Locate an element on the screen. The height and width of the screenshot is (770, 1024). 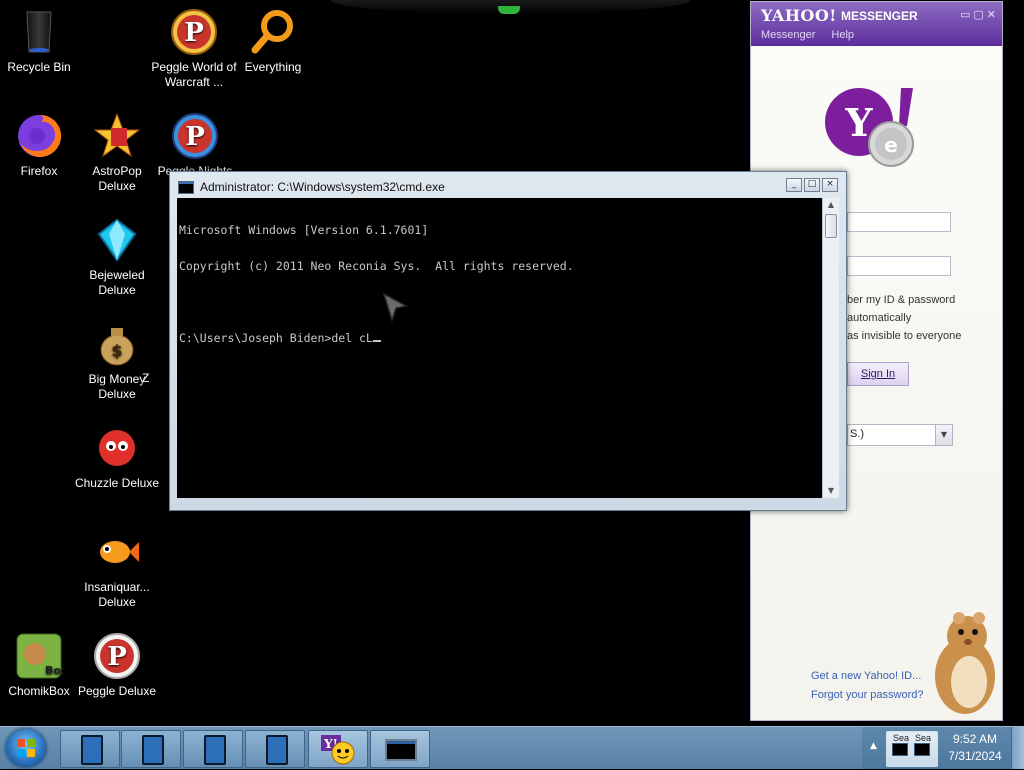
desktop-icon-label: AstroPop Deluxe is located at coordinates (117, 178).